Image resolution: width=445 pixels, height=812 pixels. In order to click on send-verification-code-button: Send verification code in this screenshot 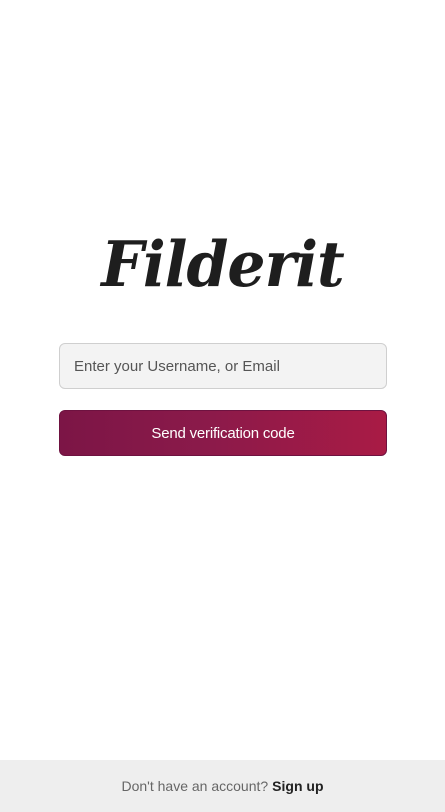, I will do `click(223, 433)`.